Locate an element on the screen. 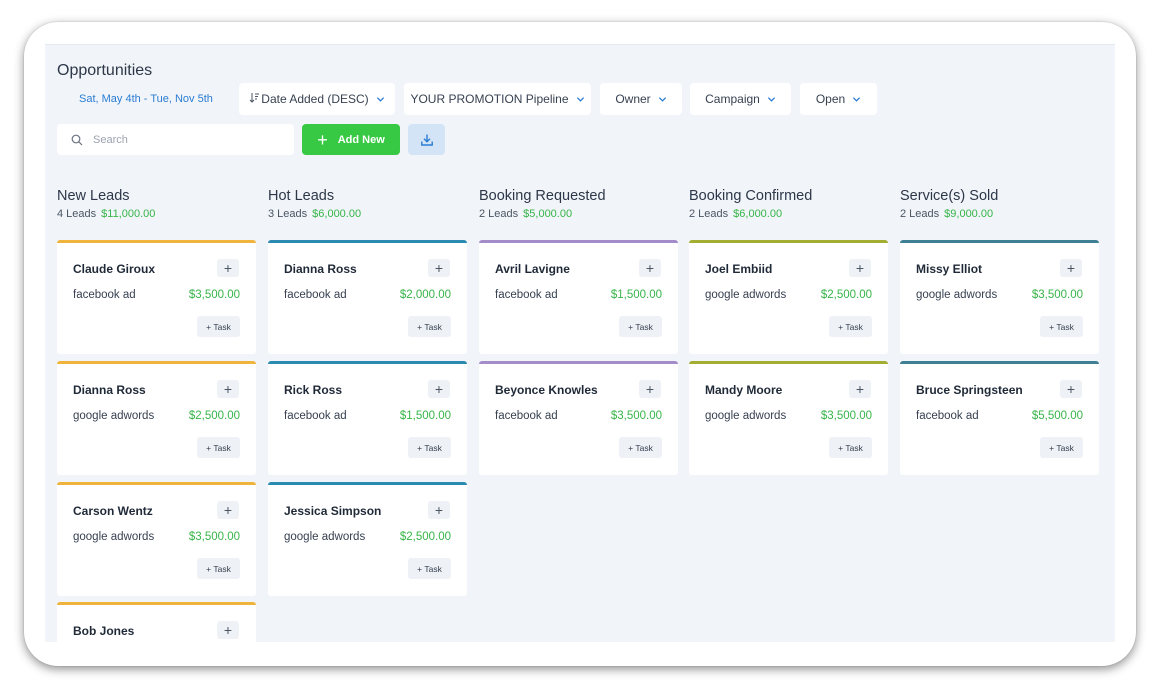 This screenshot has width=1167, height=697. add-new-button: + Add New is located at coordinates (351, 139).